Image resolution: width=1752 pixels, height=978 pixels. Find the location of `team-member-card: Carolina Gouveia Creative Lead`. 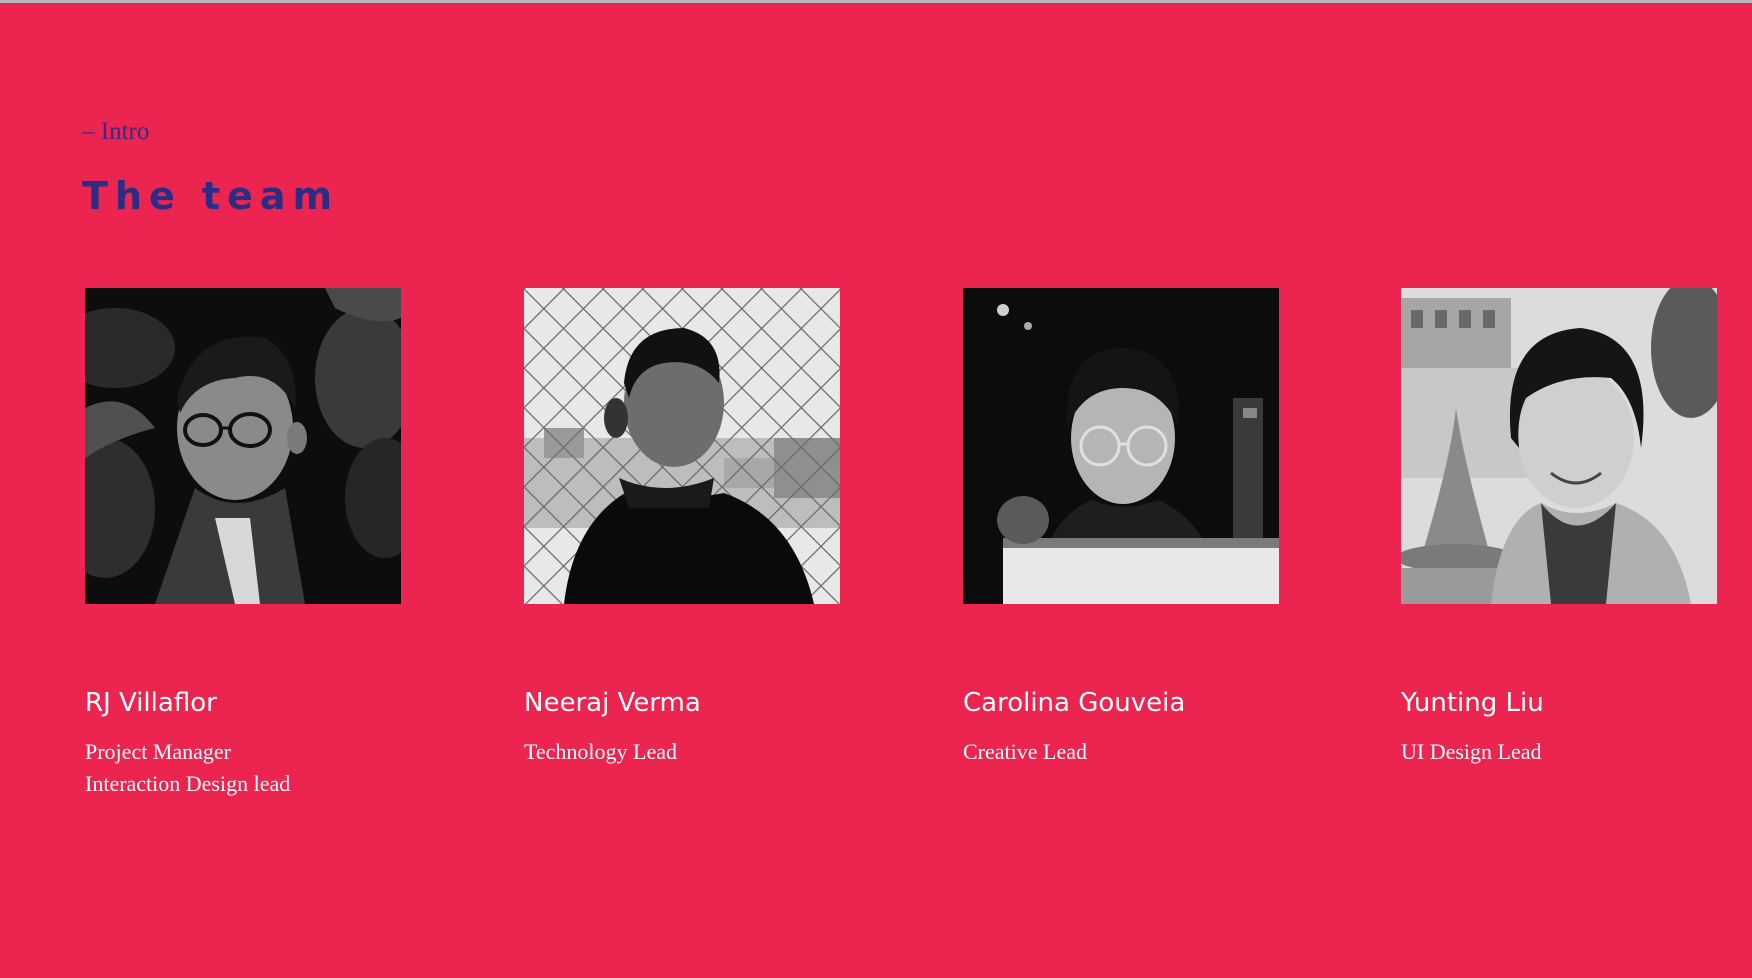

team-member-card: Carolina Gouveia Creative Lead is located at coordinates (1121, 528).